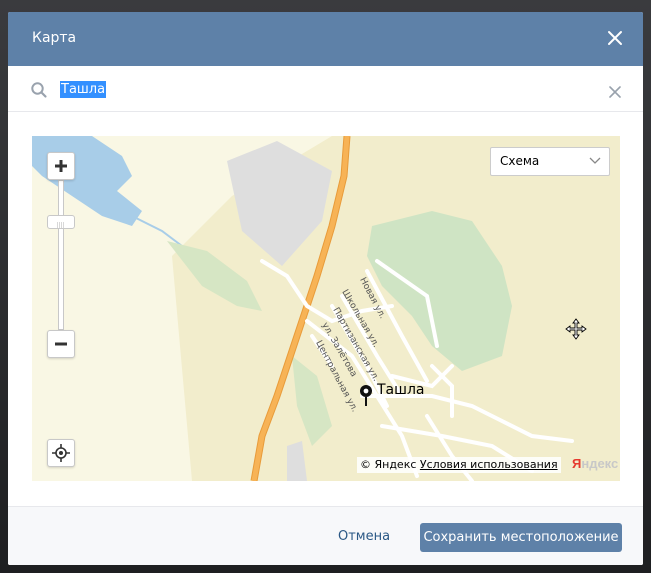  I want to click on yandex-logo: Яндекс, so click(595, 463).